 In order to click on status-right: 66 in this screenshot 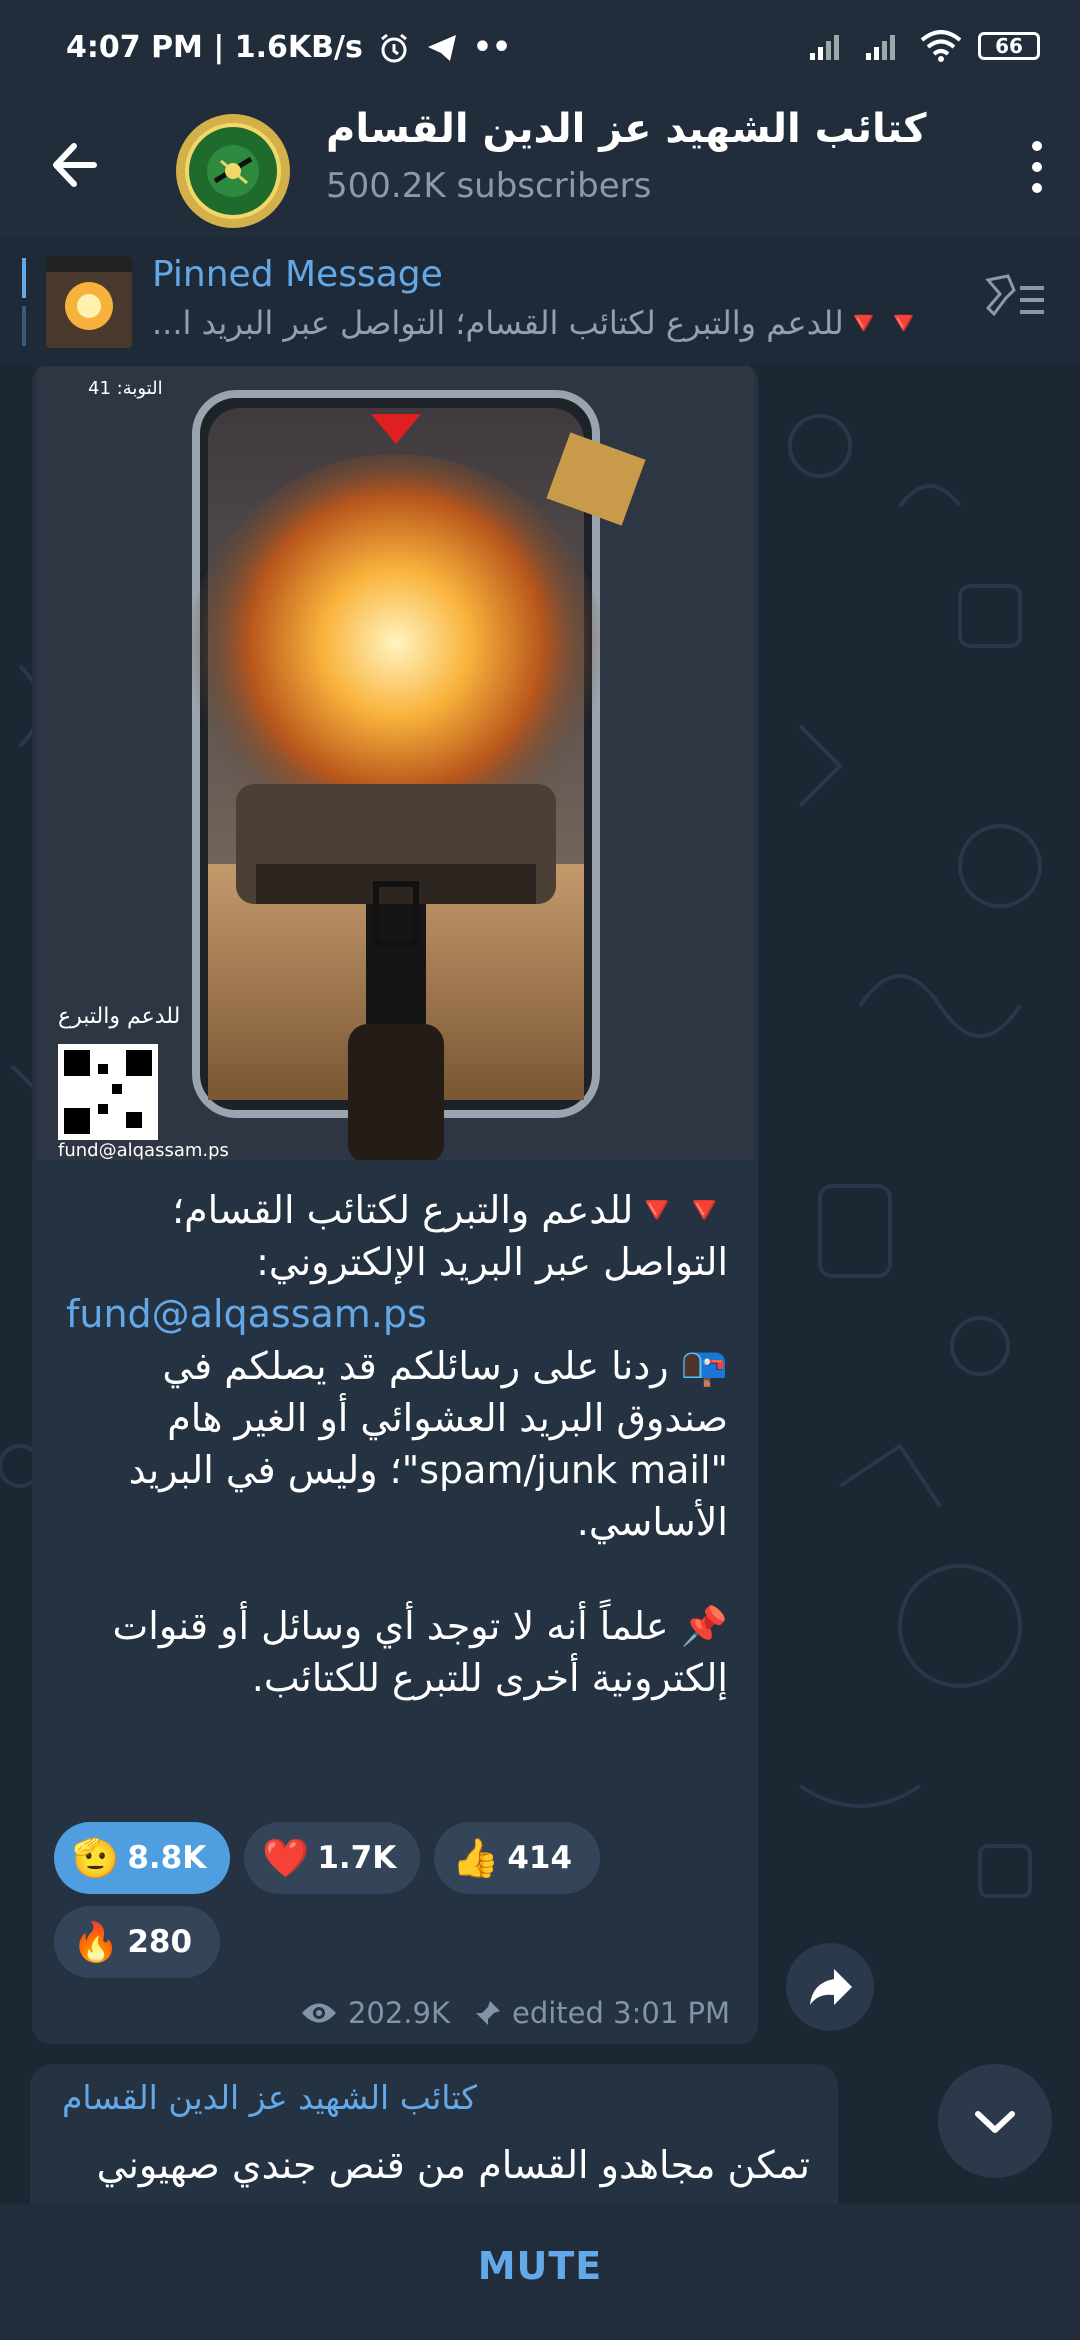, I will do `click(924, 46)`.